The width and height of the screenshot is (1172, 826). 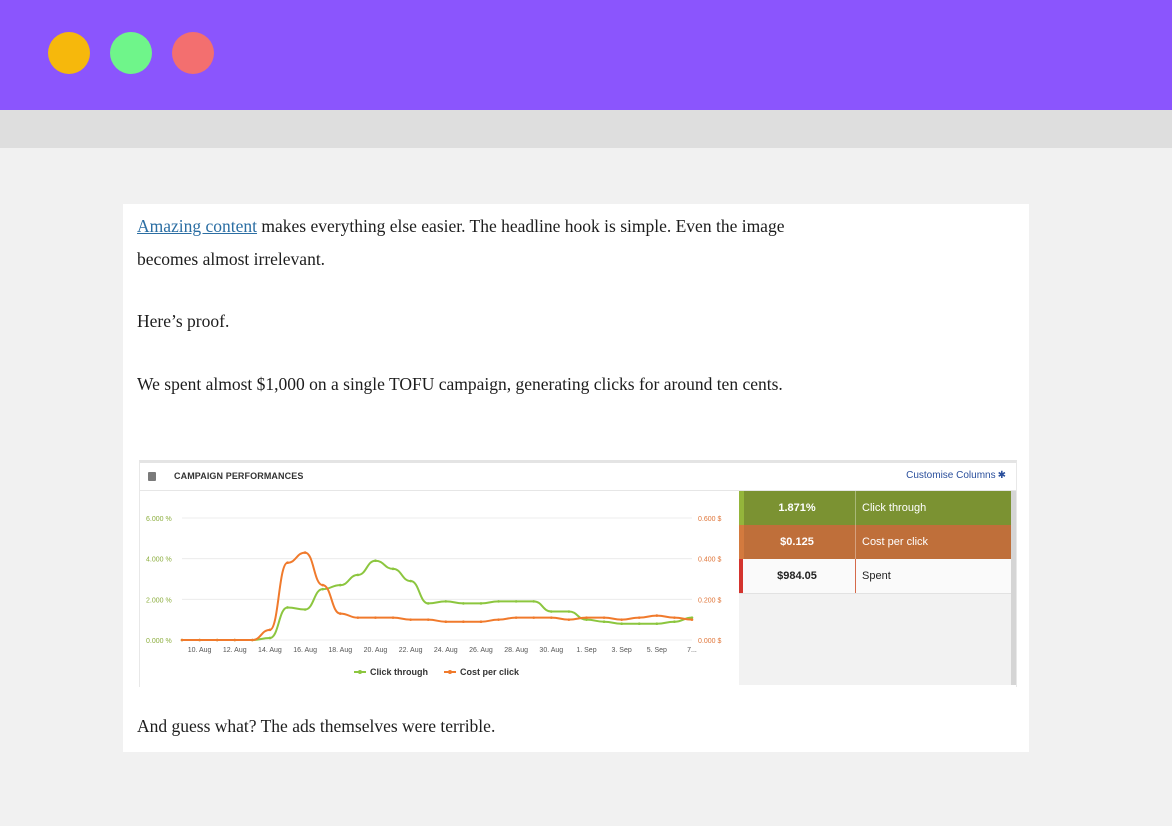 I want to click on legend-label-click-through: Click through, so click(x=399, y=672).